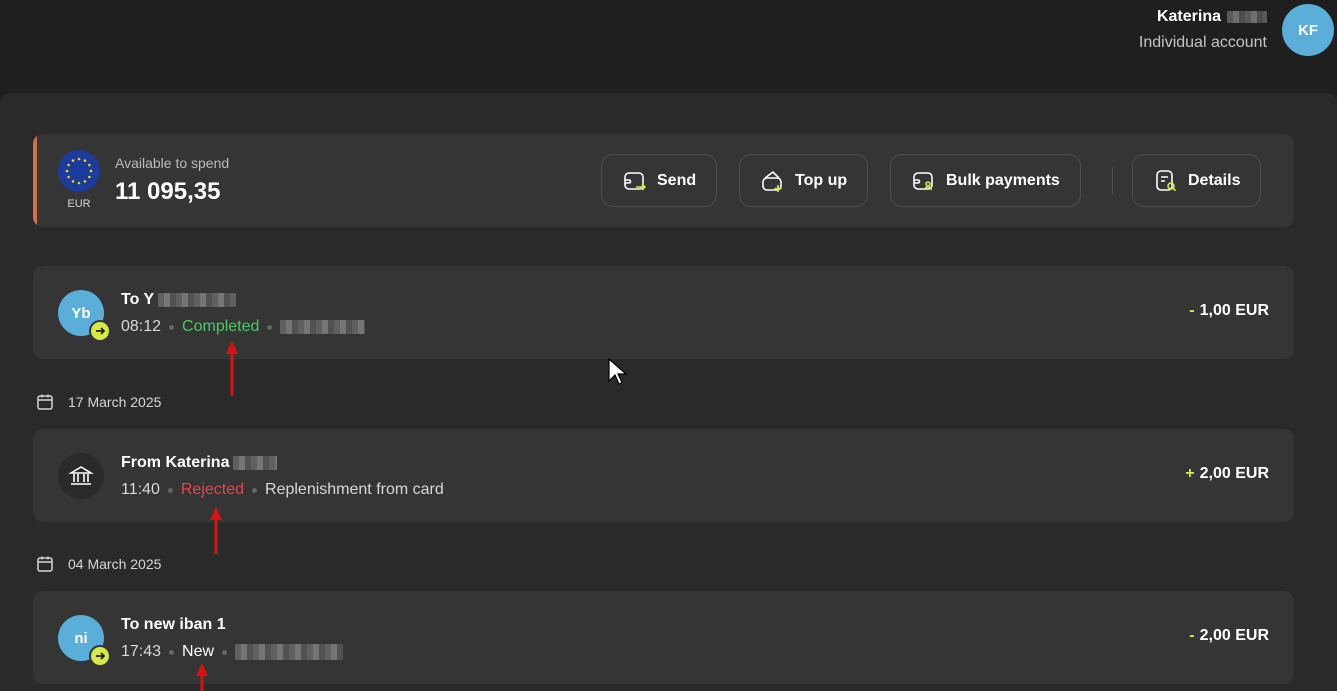 This screenshot has height=691, width=1337. Describe the element at coordinates (1234, 310) in the screenshot. I see `transaction-amount: 1,00 EUR` at that location.